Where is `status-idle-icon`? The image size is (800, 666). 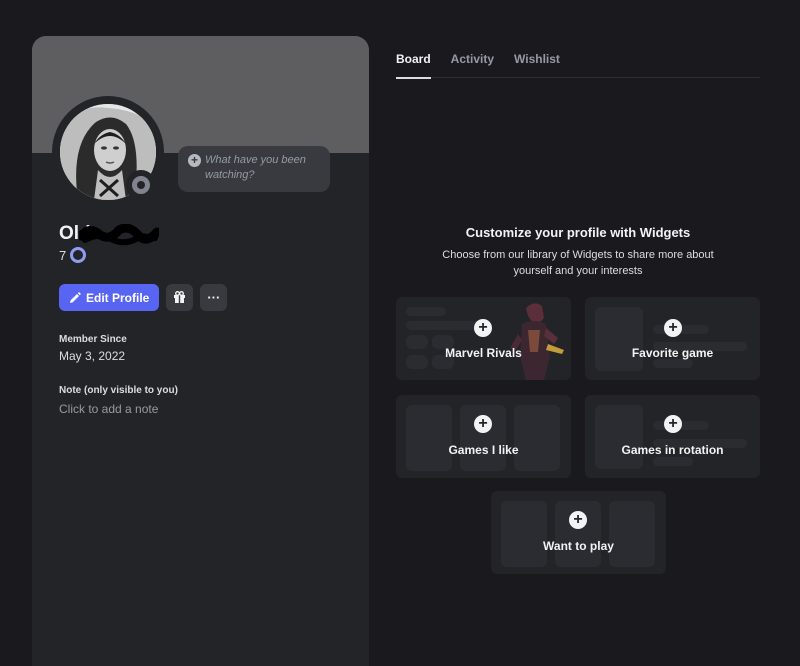
status-idle-icon is located at coordinates (141, 185).